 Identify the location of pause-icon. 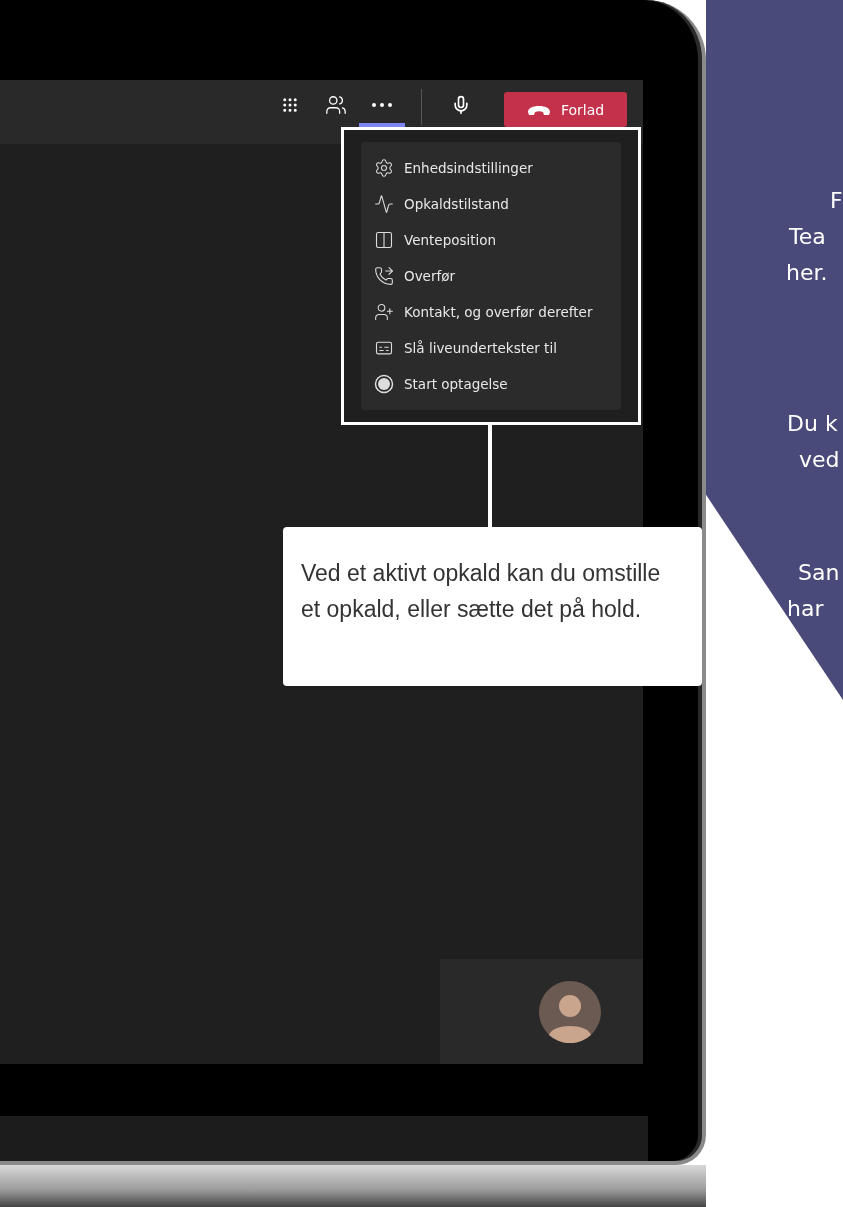
(384, 240).